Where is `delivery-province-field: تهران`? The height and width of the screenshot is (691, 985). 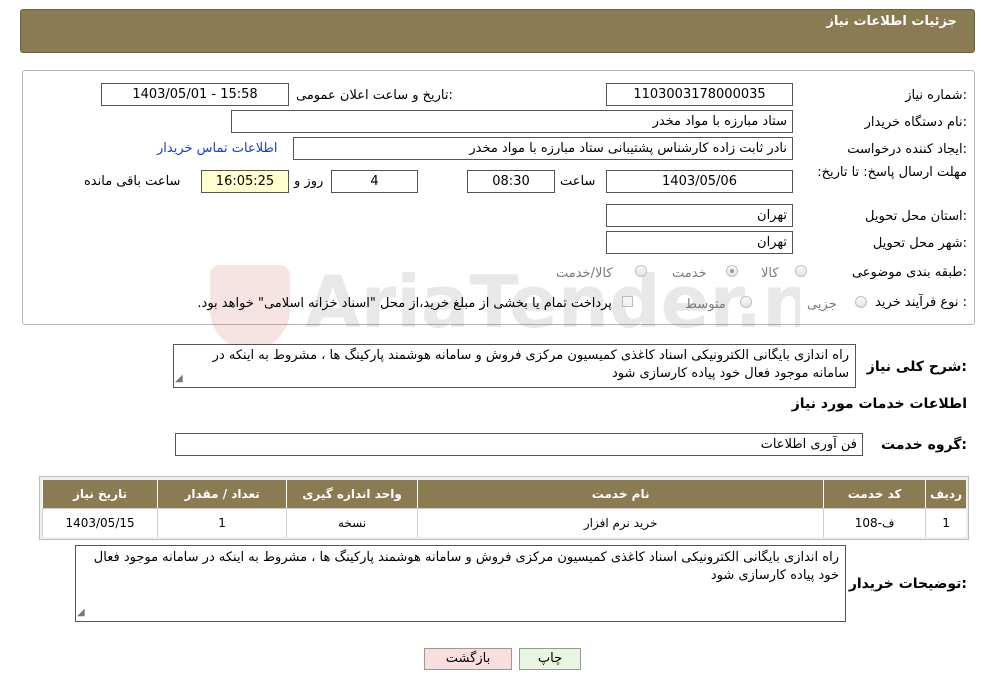 delivery-province-field: تهران is located at coordinates (699, 215).